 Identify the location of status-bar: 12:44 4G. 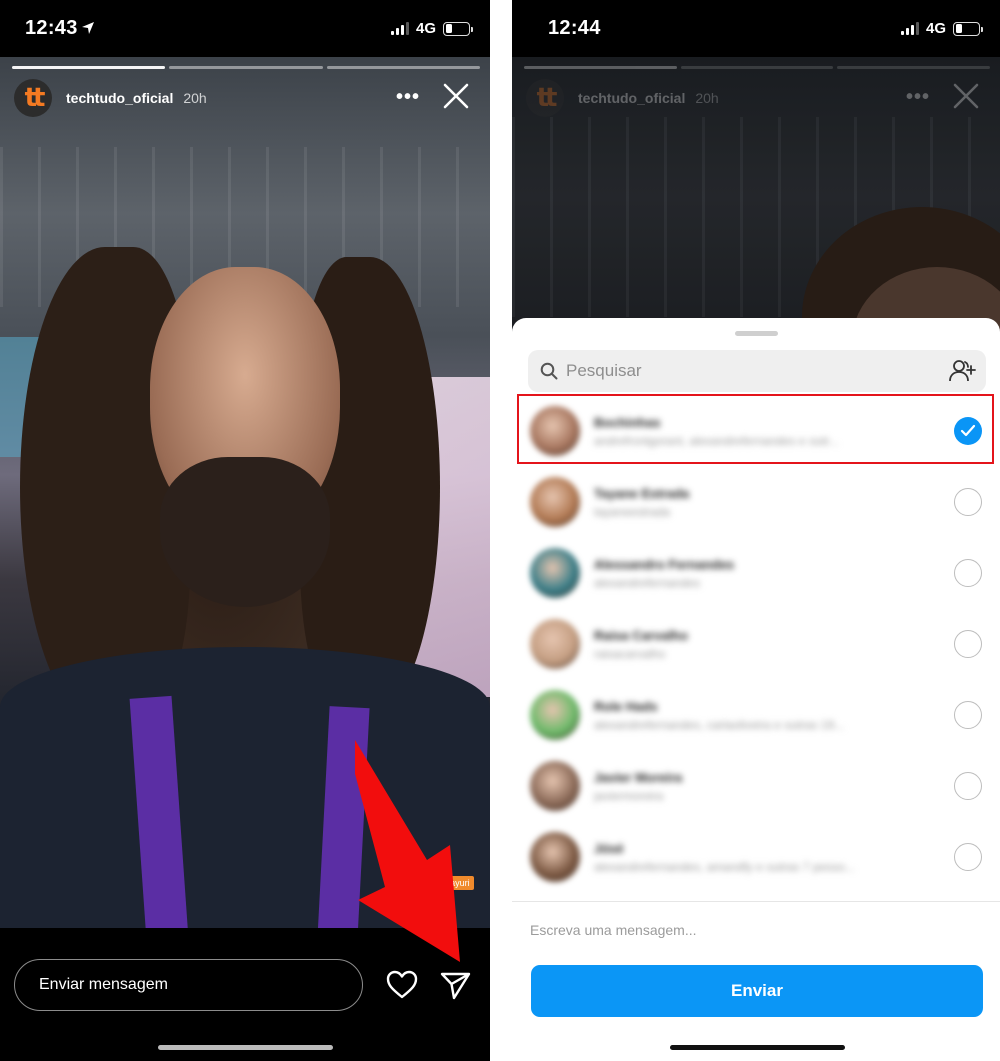
(756, 29).